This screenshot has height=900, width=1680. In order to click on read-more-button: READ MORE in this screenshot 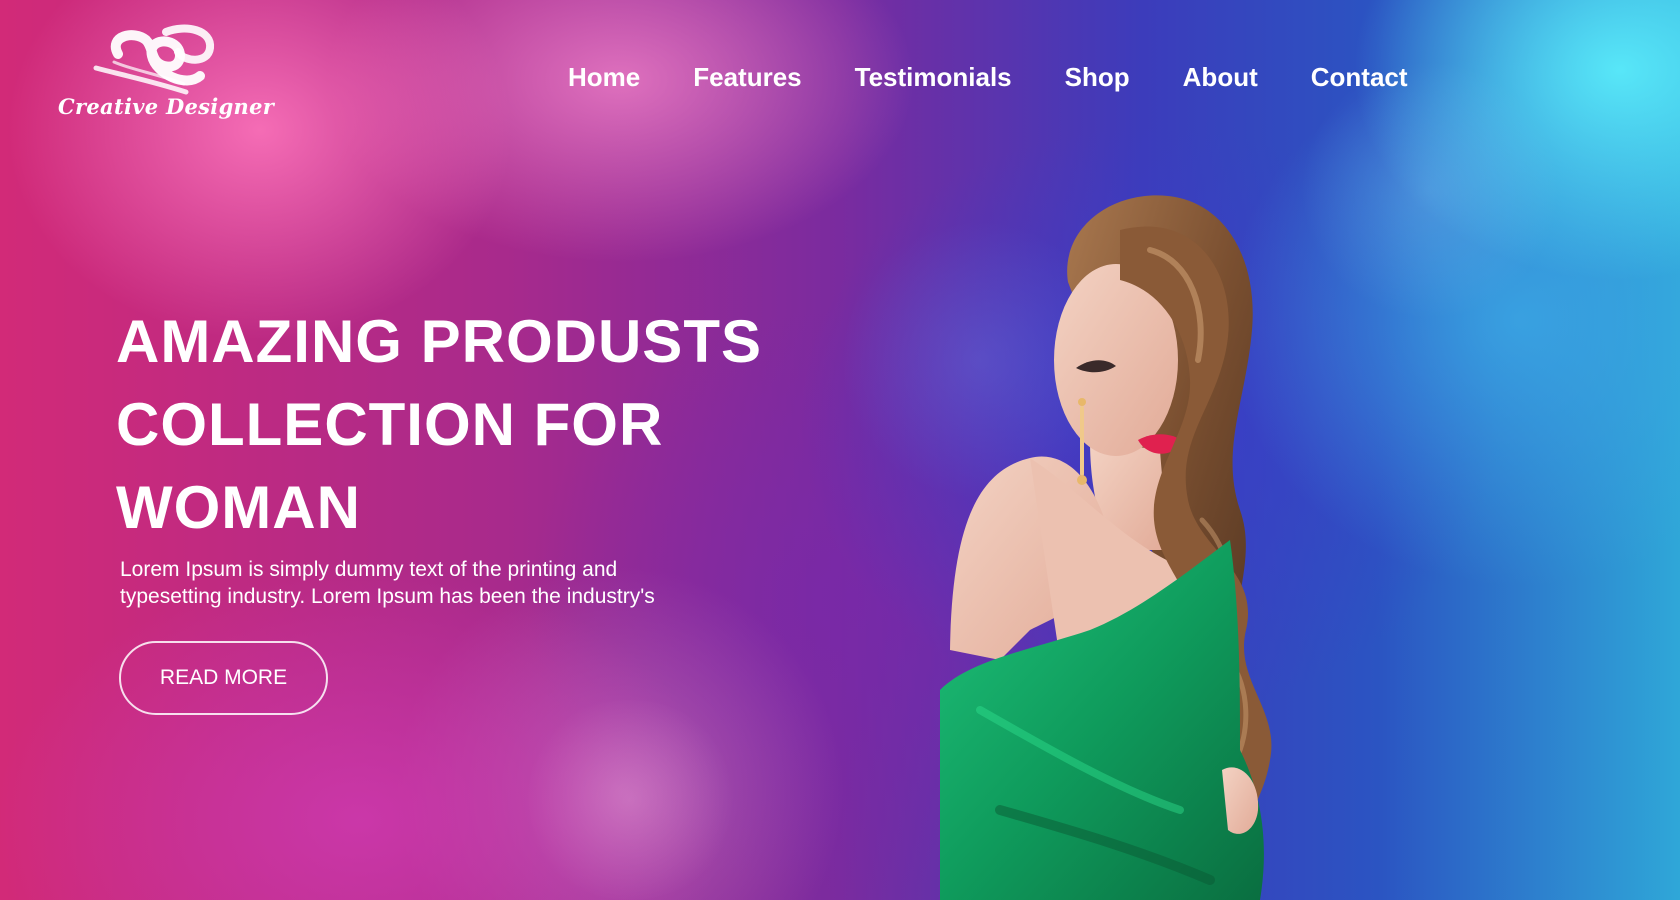, I will do `click(223, 678)`.